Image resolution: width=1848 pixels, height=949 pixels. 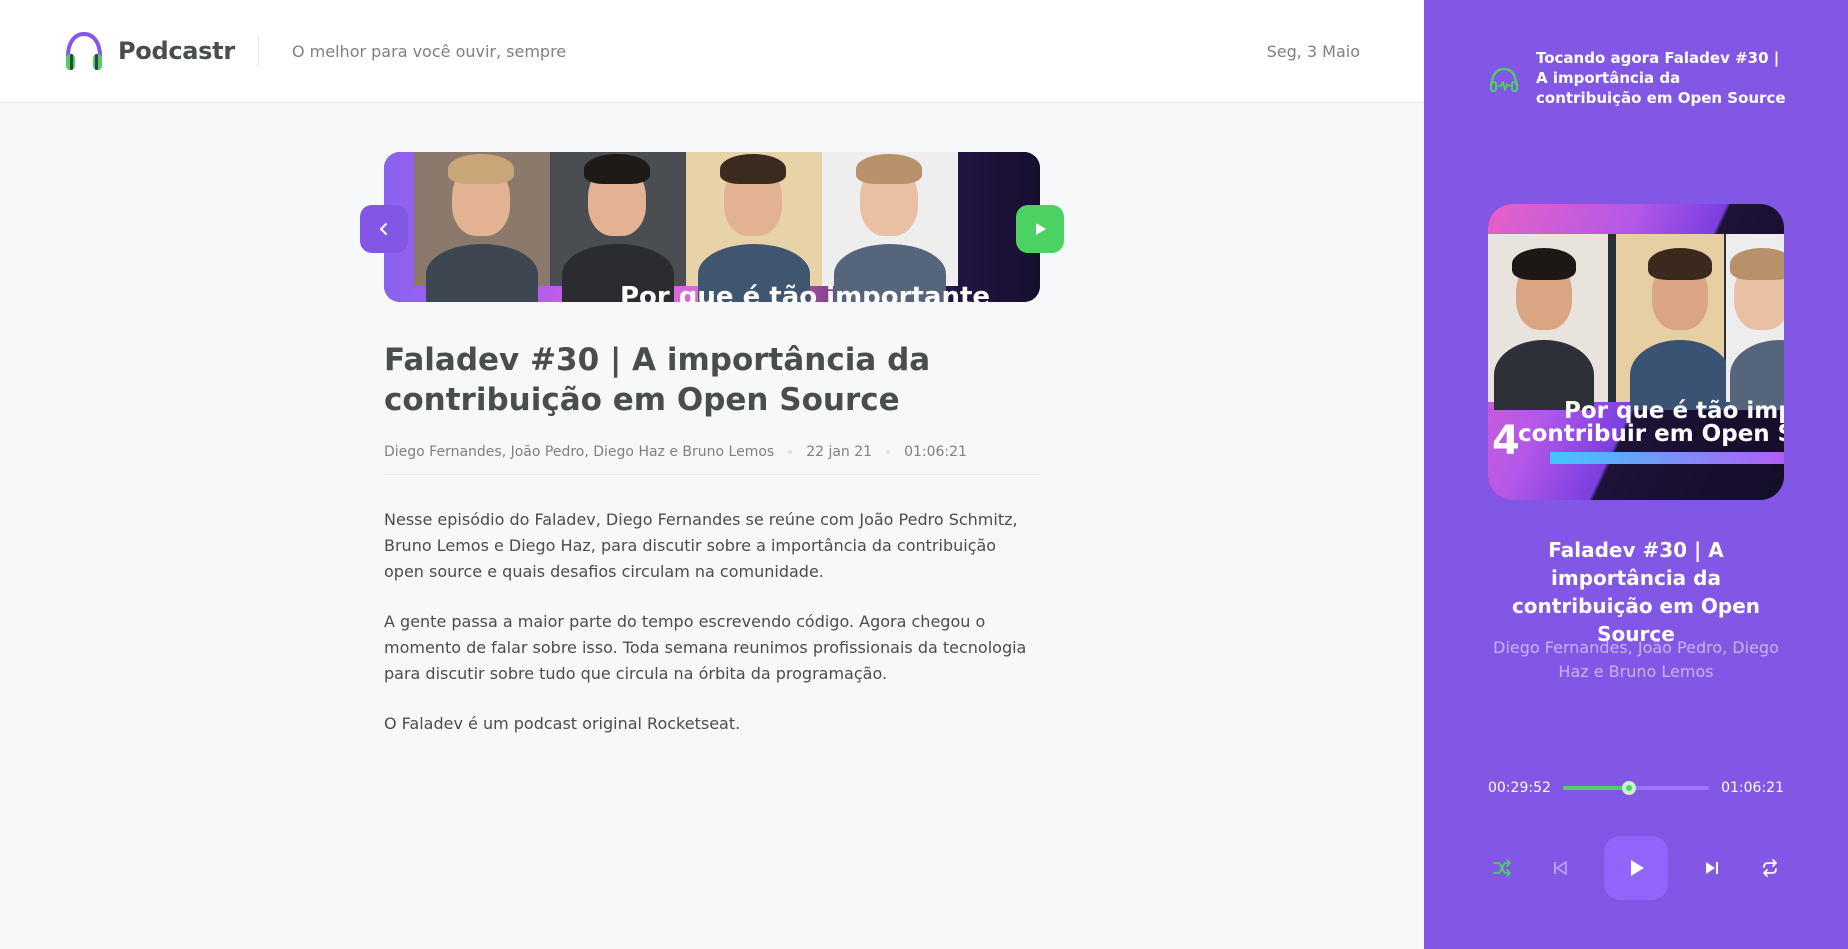 I want to click on progress-fill, so click(x=1595, y=788).